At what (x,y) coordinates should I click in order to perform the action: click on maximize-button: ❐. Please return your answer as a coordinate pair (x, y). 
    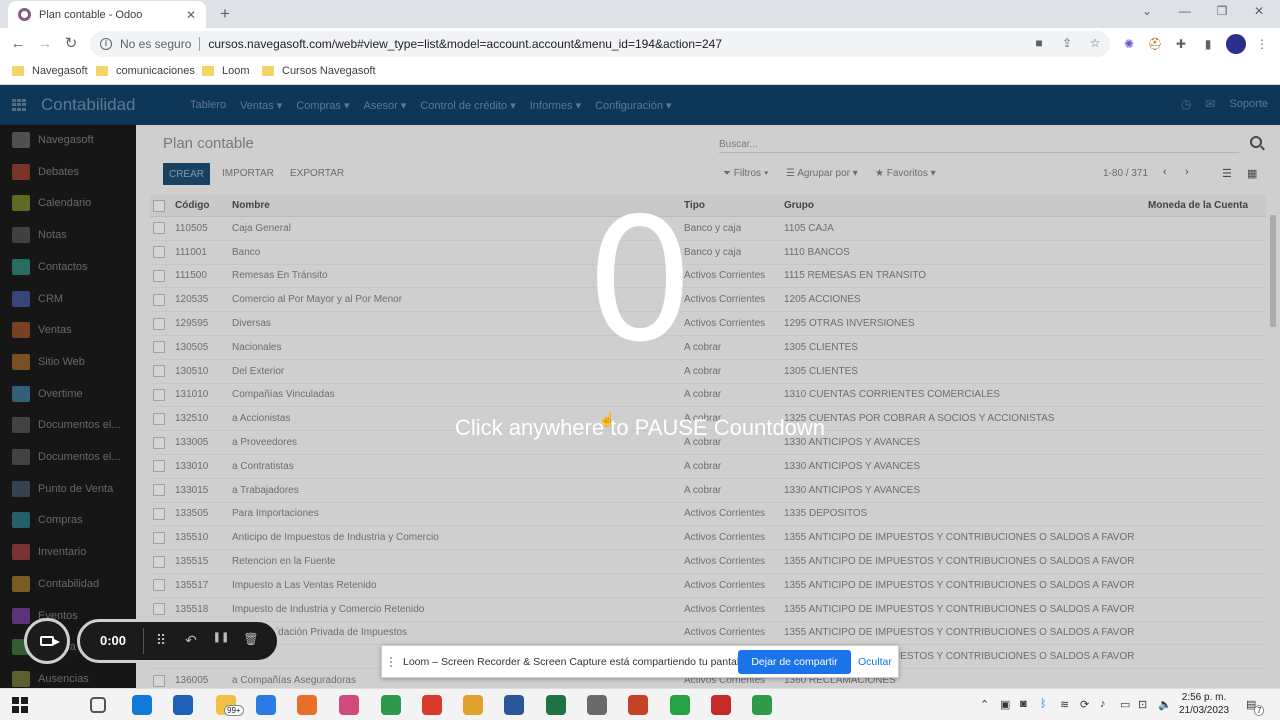
    Looking at the image, I should click on (1222, 11).